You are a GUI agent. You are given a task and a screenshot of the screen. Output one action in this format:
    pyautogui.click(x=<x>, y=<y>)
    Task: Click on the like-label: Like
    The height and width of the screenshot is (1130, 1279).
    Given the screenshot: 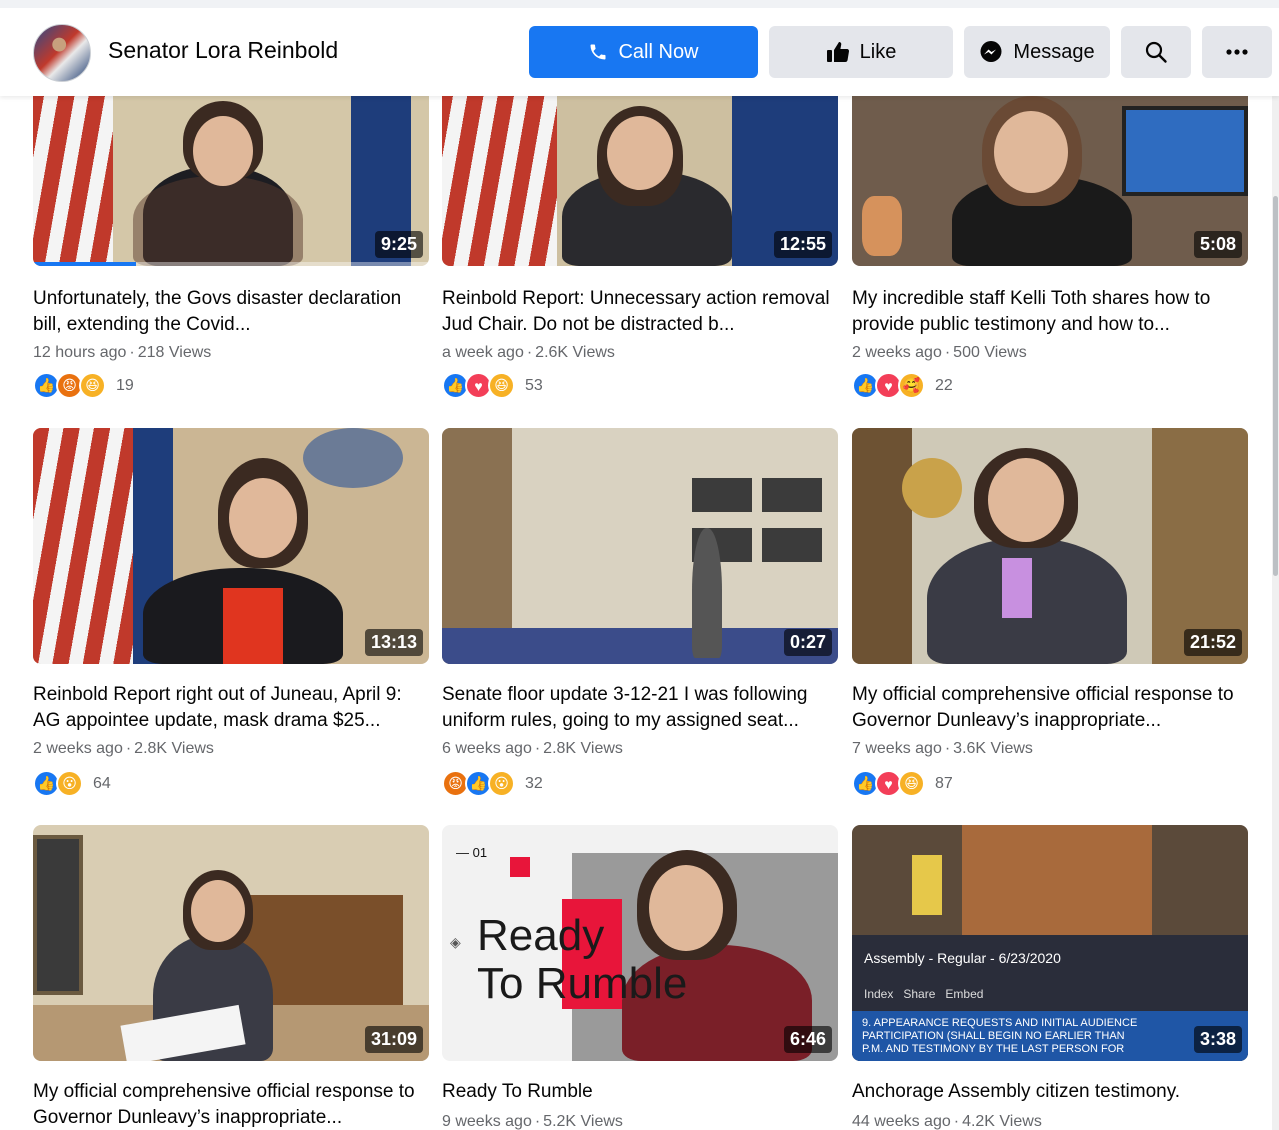 What is the action you would take?
    pyautogui.click(x=878, y=51)
    